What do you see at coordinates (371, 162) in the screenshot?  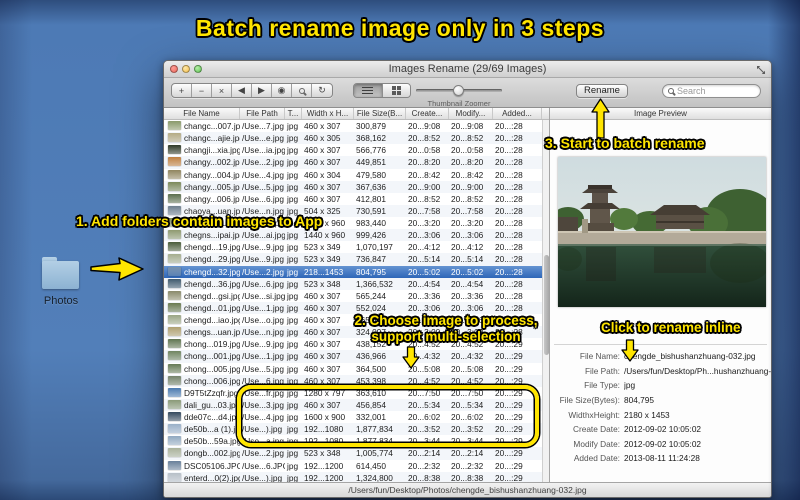 I see `cell-file-size: 449,851` at bounding box center [371, 162].